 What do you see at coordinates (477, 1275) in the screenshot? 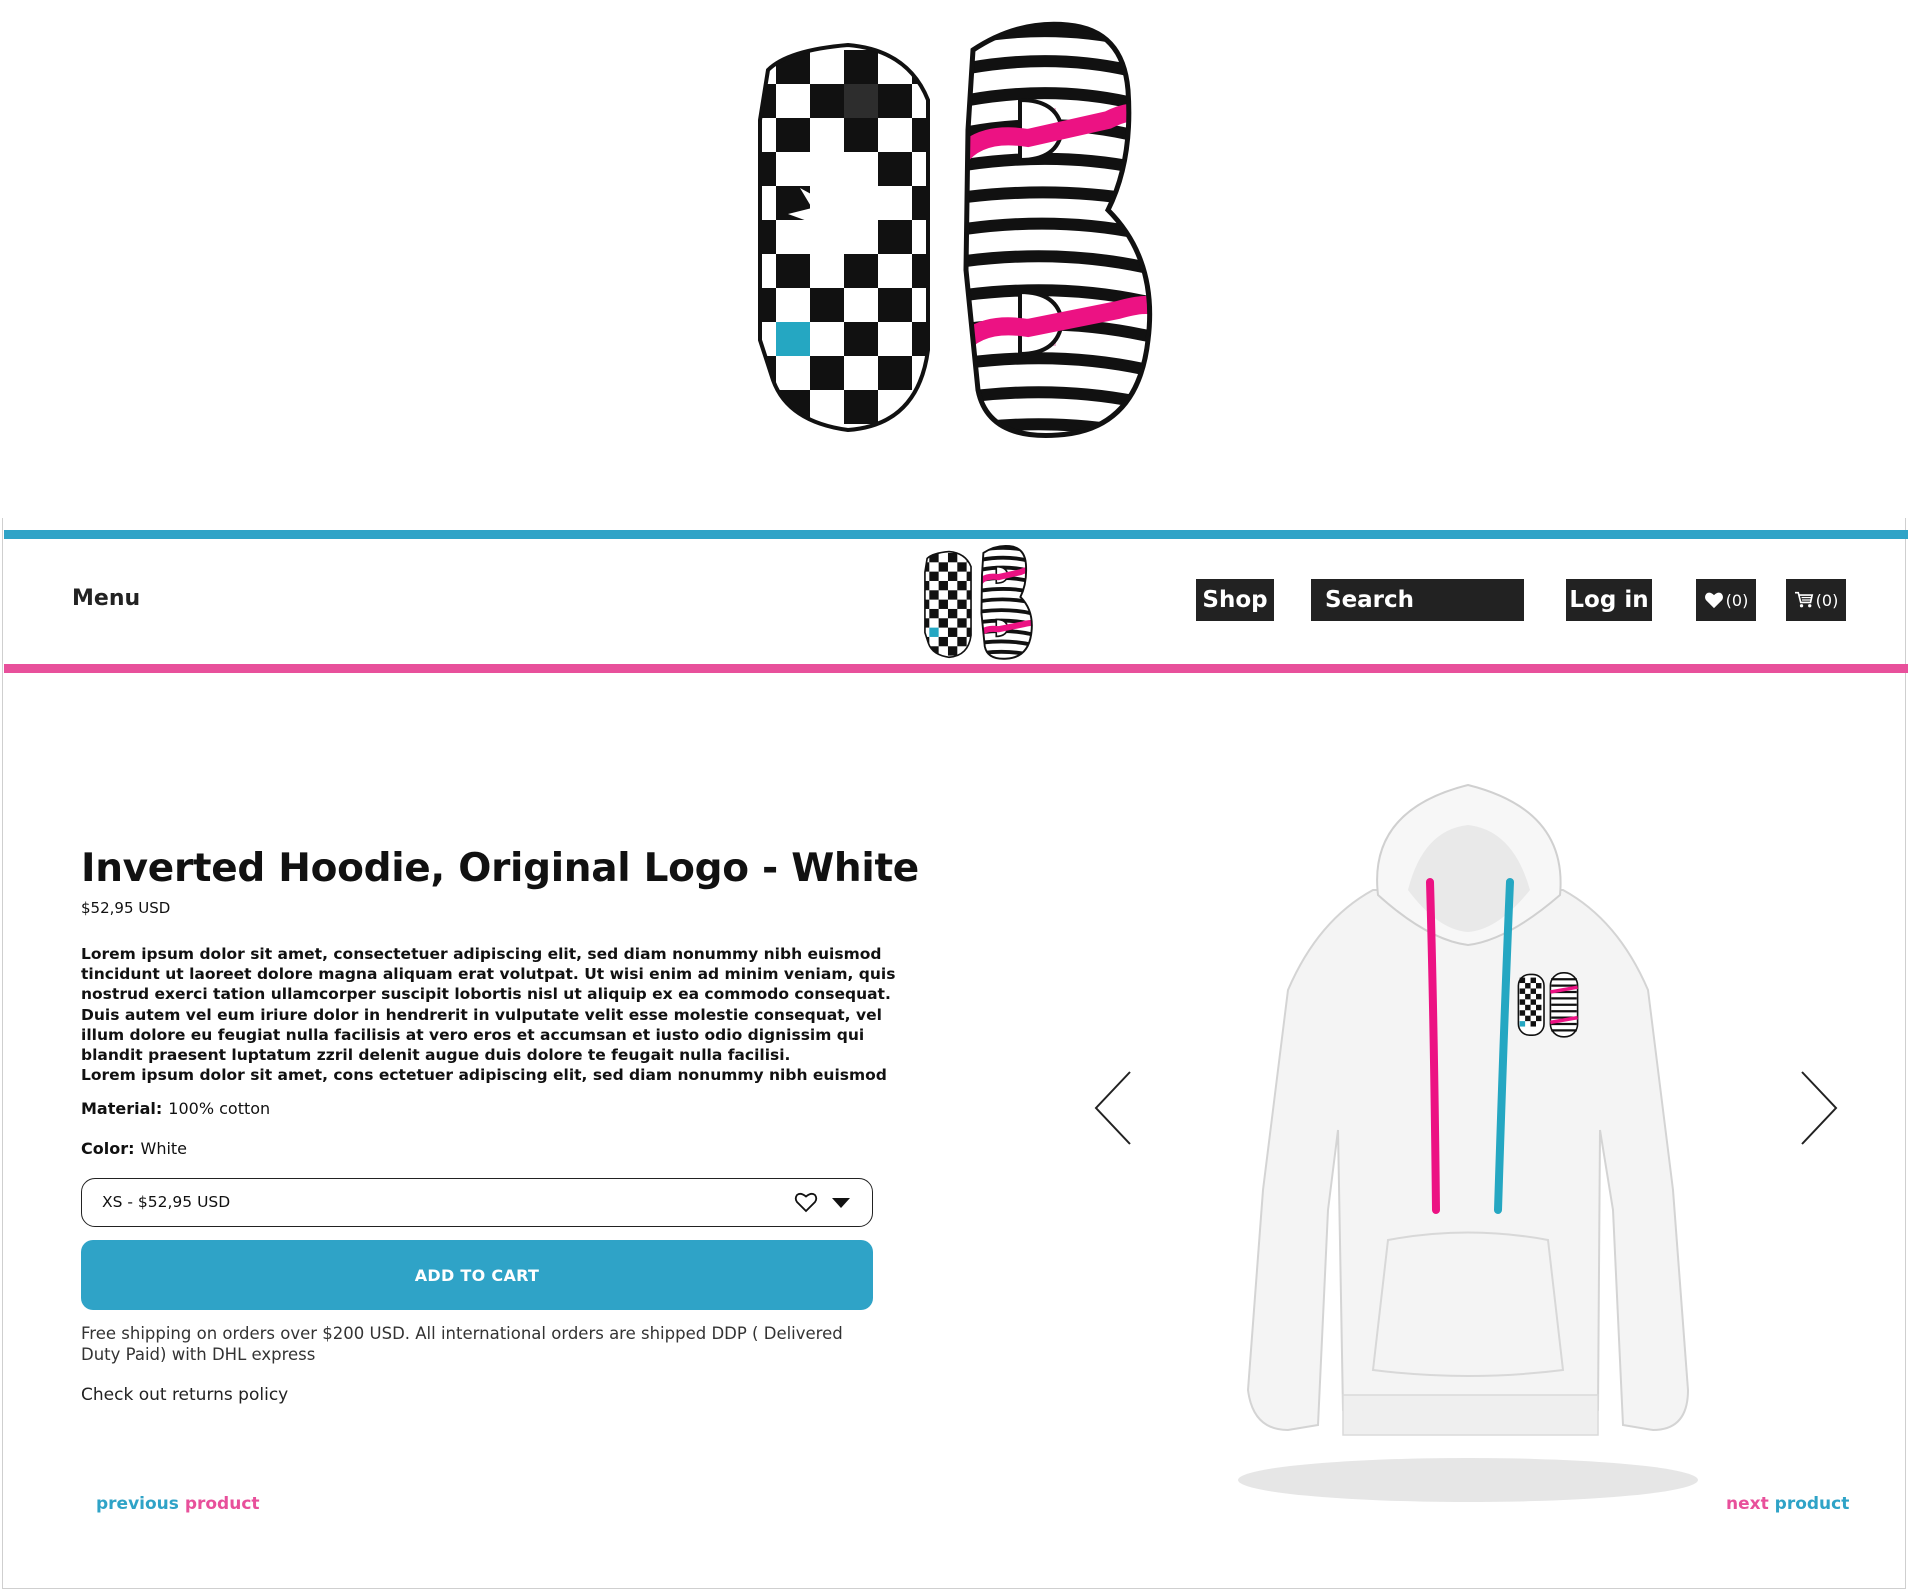
I see `add-to-cart-button: ADD TO CART` at bounding box center [477, 1275].